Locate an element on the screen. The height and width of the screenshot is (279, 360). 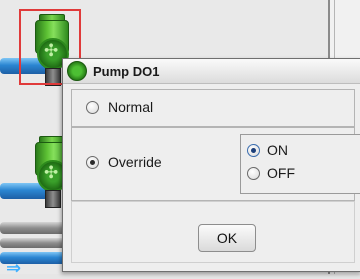
on-radio-option: ON is located at coordinates (267, 150).